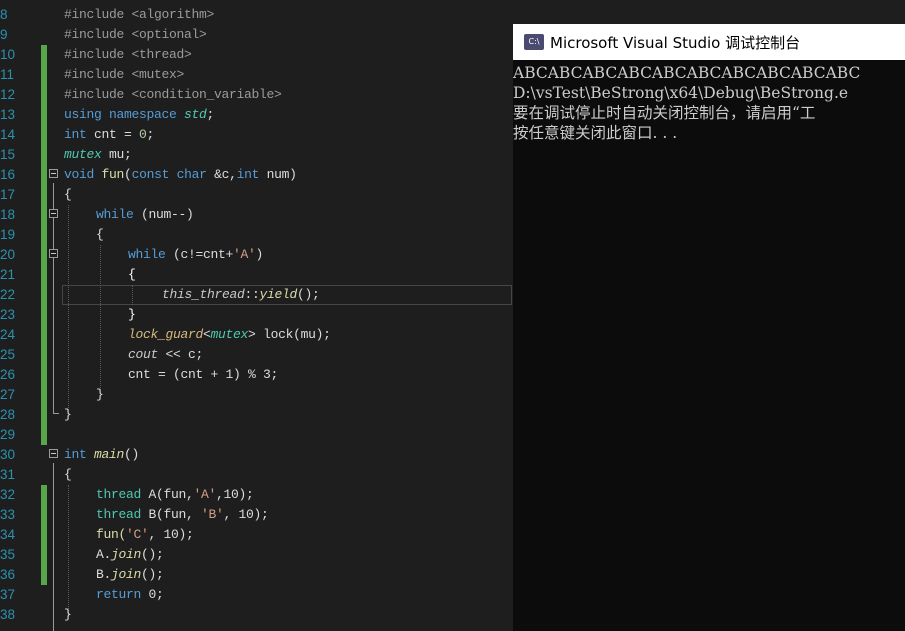  I want to click on code-text: (num--), so click(163, 214).